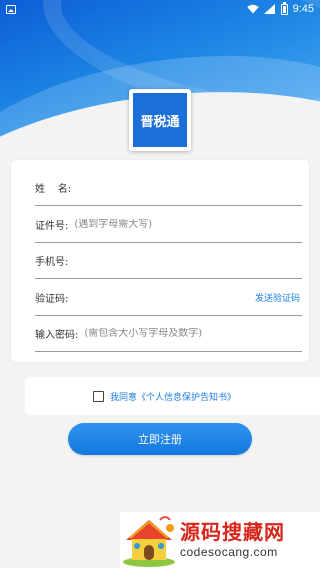 This screenshot has height=568, width=320. I want to click on house-logo-icon, so click(149, 541).